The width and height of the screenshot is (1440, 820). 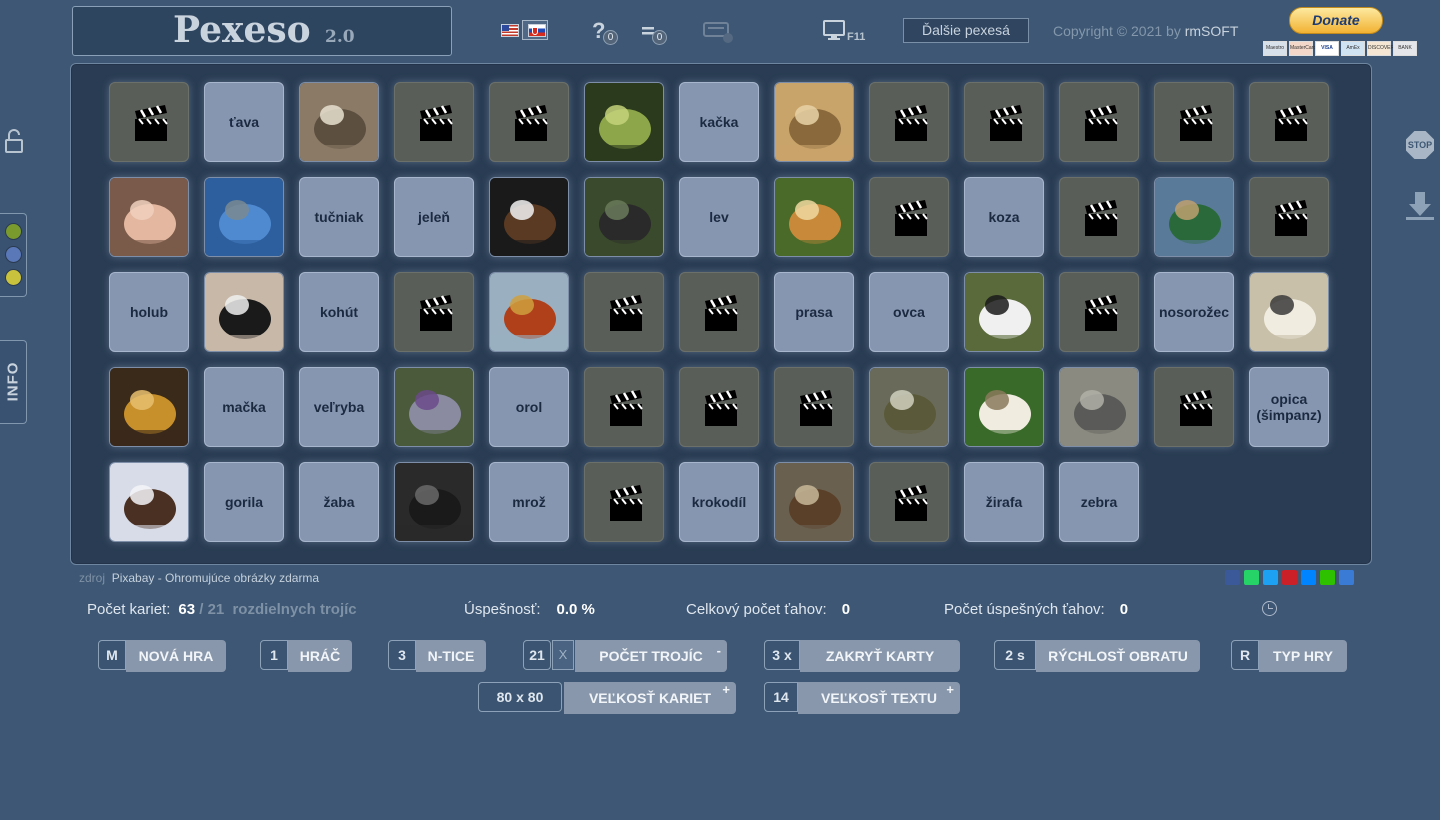 What do you see at coordinates (1232, 577) in the screenshot?
I see `facebook-share-icon` at bounding box center [1232, 577].